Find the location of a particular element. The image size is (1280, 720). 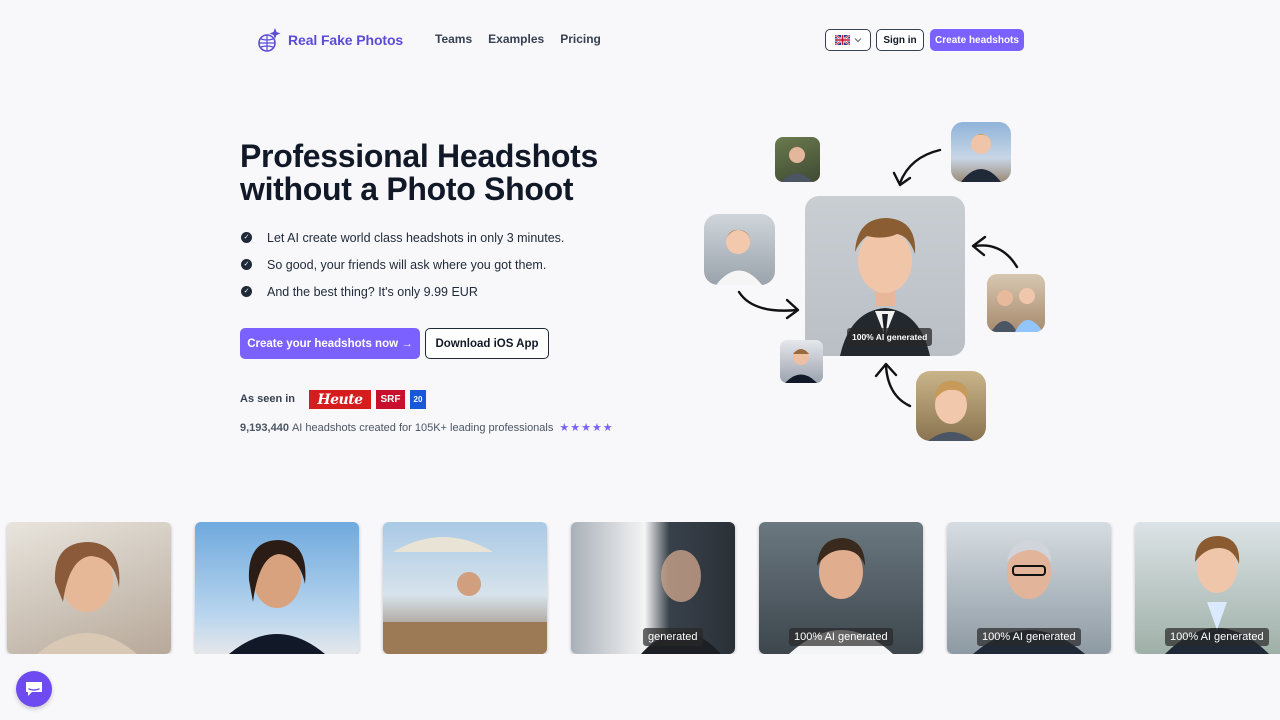

language-select is located at coordinates (848, 40).